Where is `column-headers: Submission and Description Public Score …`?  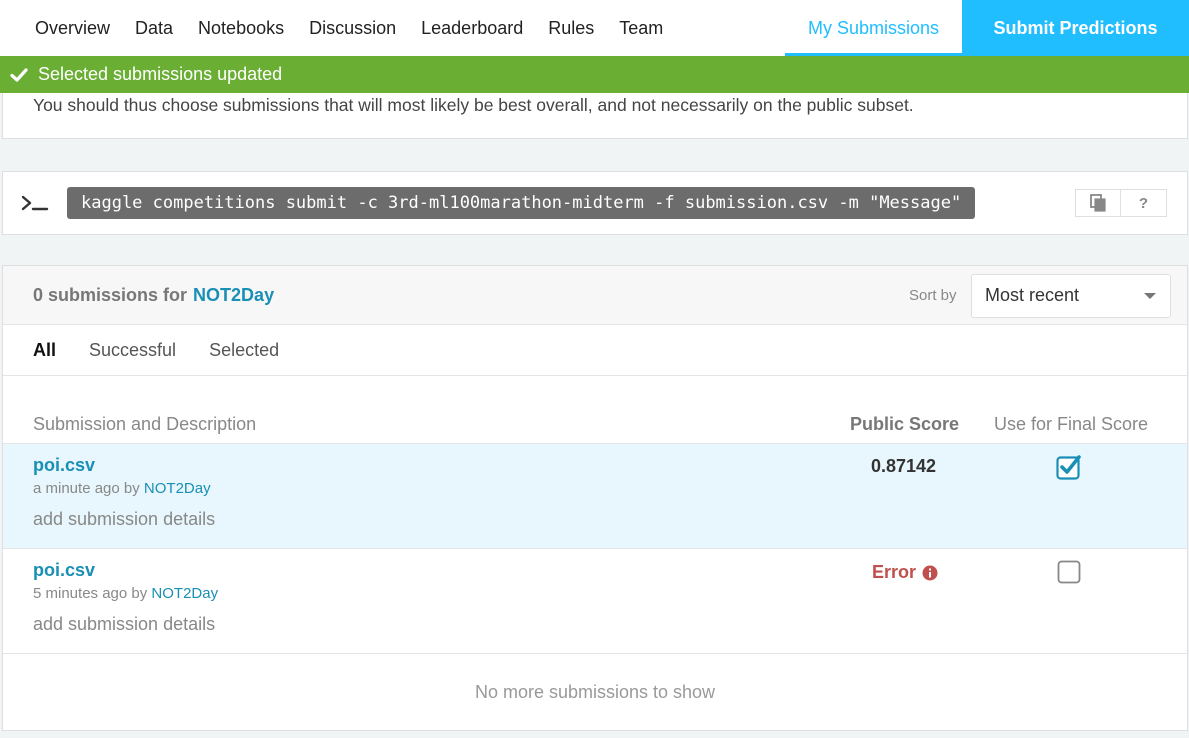
column-headers: Submission and Description Public Score … is located at coordinates (595, 410).